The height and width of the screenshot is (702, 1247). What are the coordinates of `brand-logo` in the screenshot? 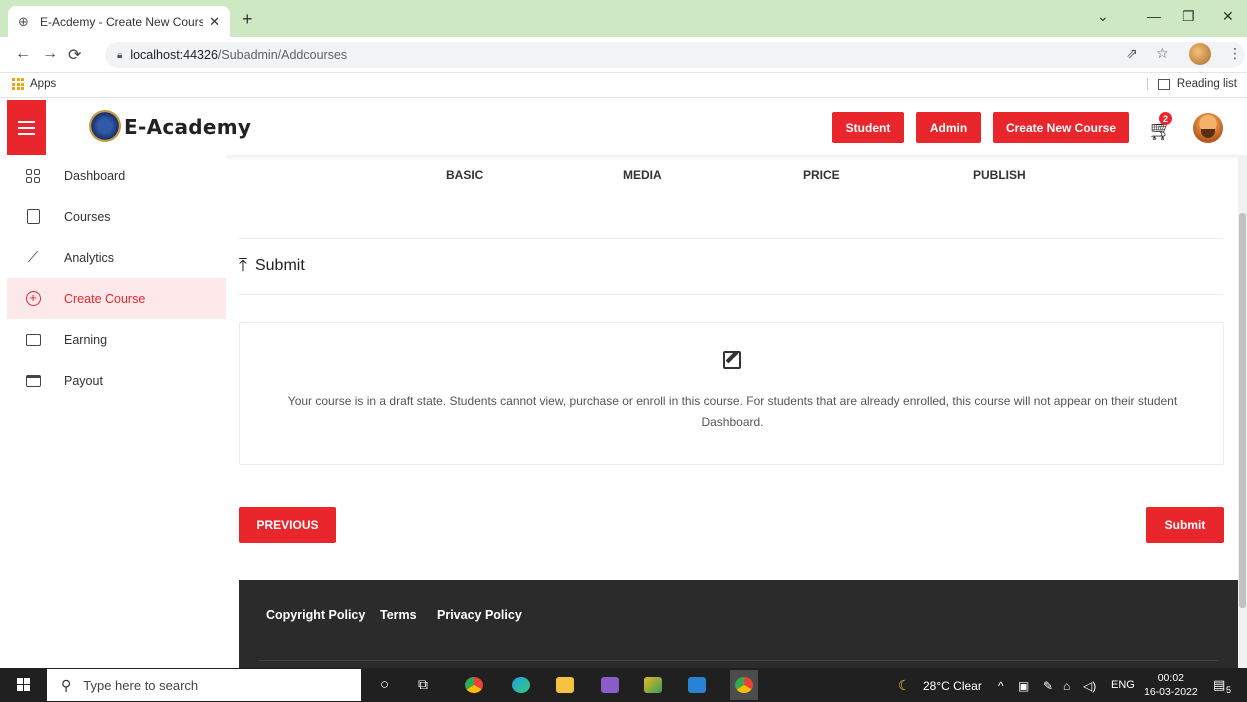 It's located at (105, 126).